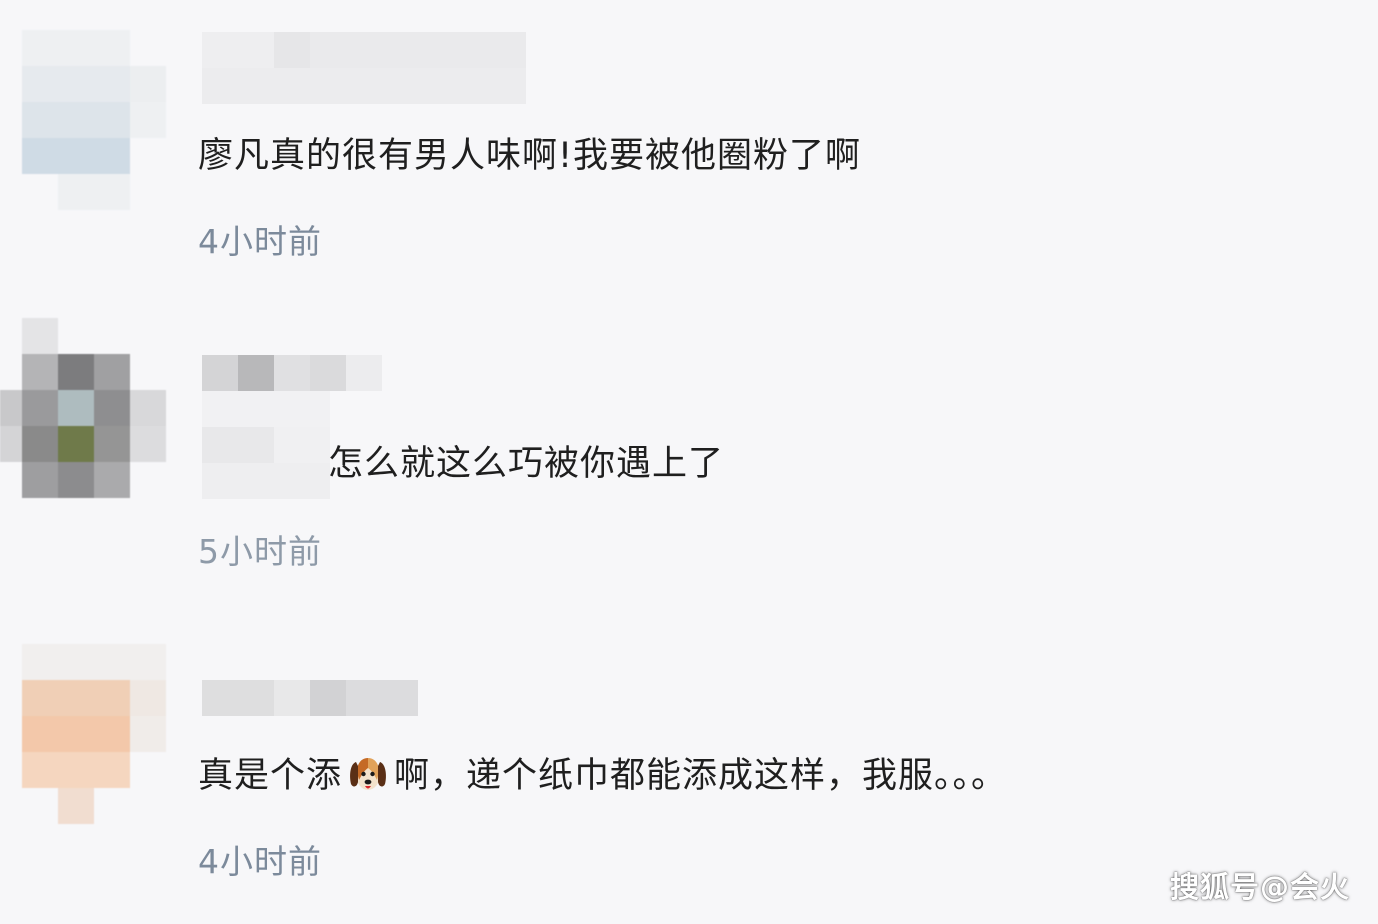 The height and width of the screenshot is (924, 1378). What do you see at coordinates (1259, 887) in the screenshot?
I see `watermark: 搜狐号@会火` at bounding box center [1259, 887].